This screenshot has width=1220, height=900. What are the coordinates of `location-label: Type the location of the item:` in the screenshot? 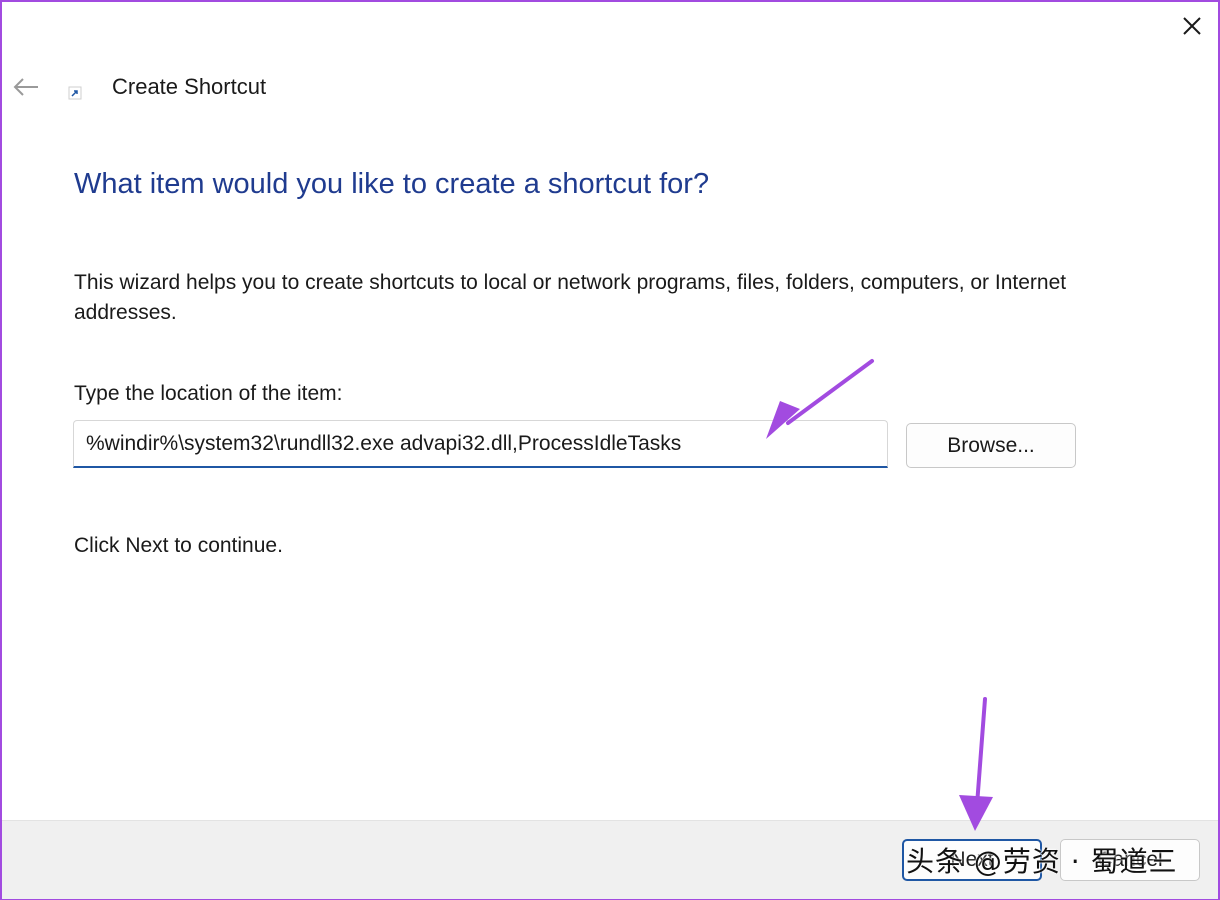 It's located at (208, 393).